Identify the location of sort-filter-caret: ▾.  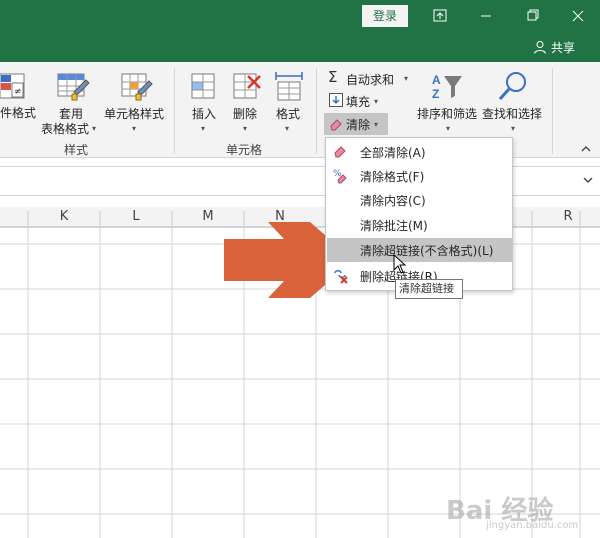
(448, 128).